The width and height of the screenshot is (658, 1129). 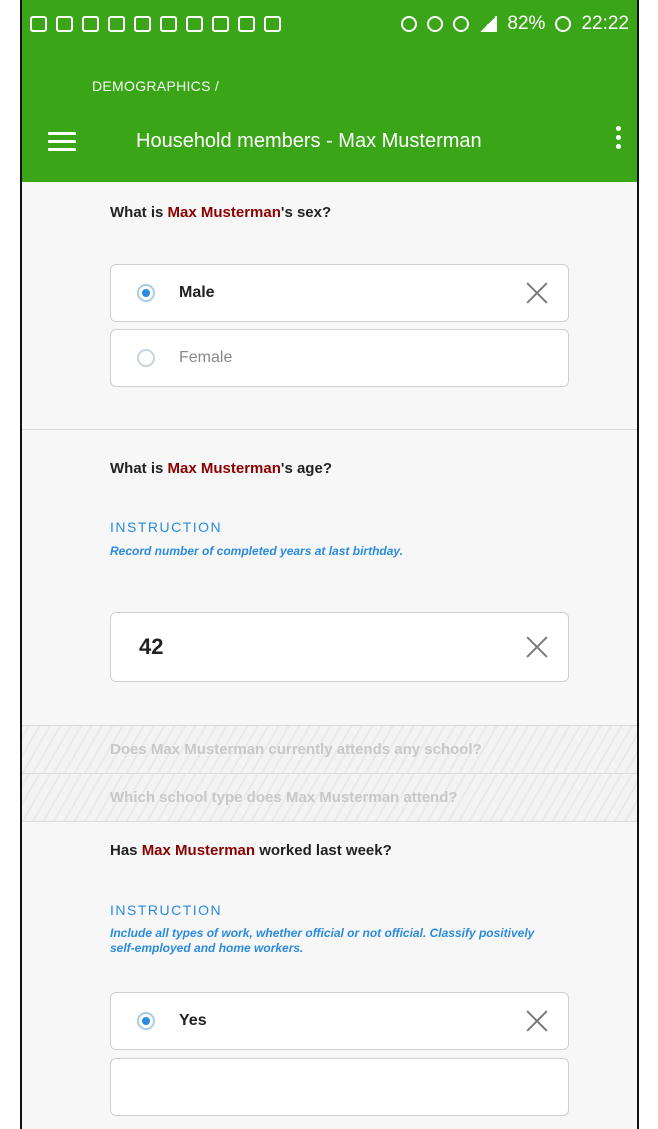 I want to click on question-title: Has Max Musterman worked last week?, so click(x=251, y=850).